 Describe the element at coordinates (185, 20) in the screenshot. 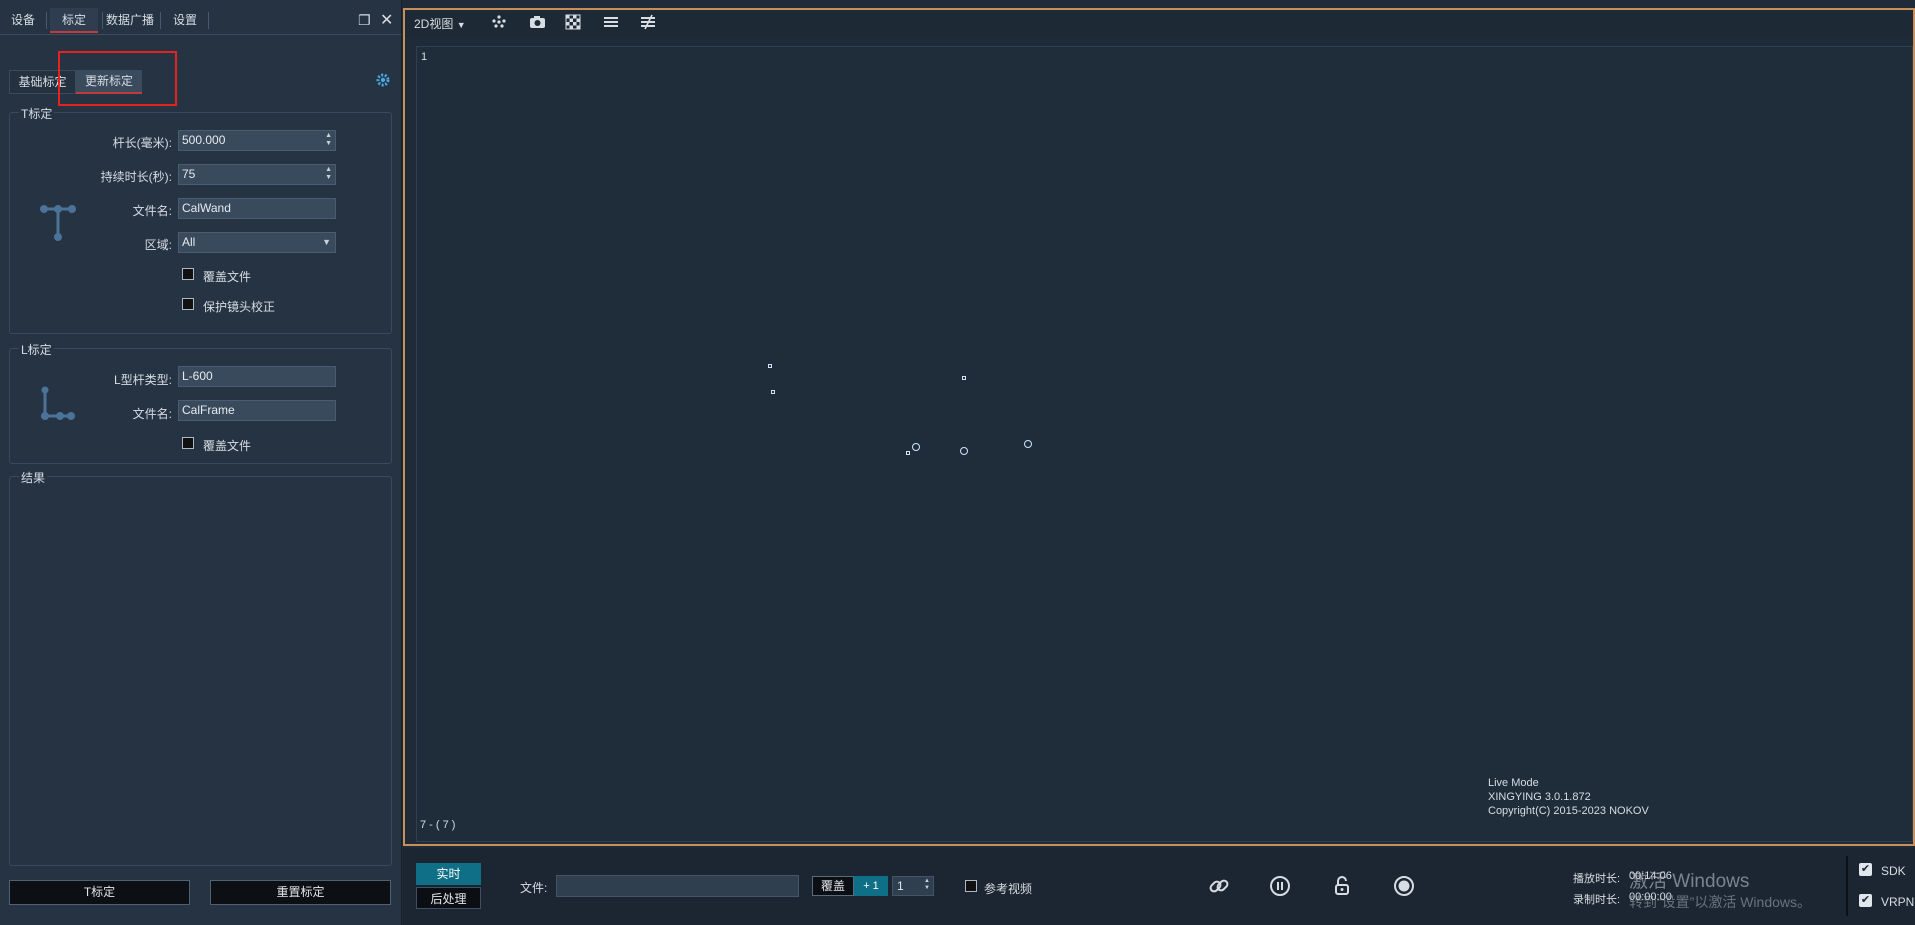

I see `tab-settings: 设置` at that location.